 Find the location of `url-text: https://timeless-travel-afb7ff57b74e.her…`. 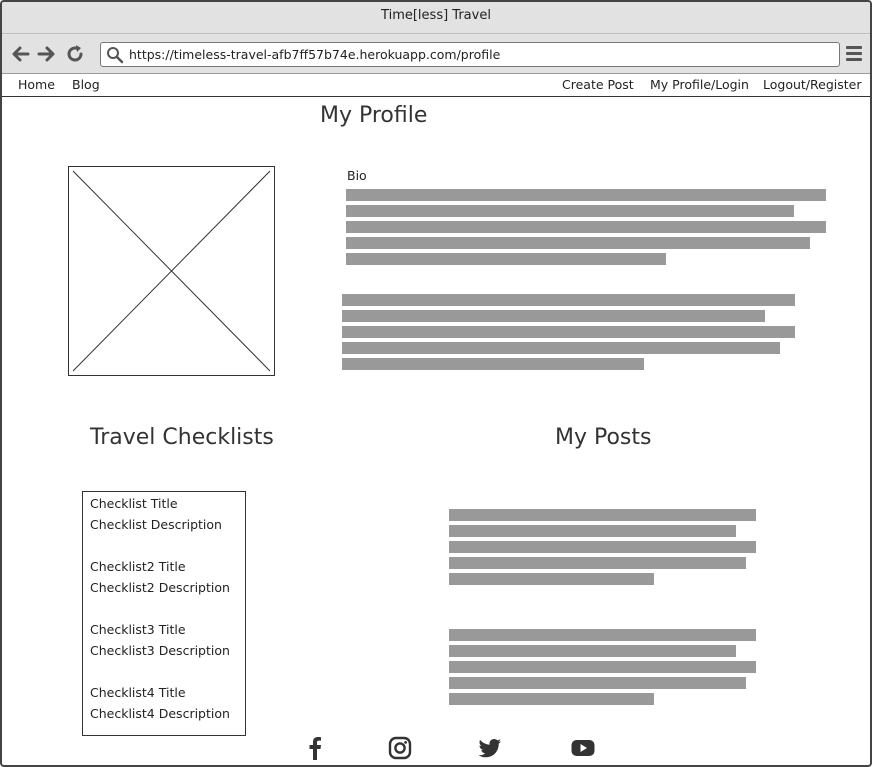

url-text: https://timeless-travel-afb7ff57b74e.her… is located at coordinates (315, 54).